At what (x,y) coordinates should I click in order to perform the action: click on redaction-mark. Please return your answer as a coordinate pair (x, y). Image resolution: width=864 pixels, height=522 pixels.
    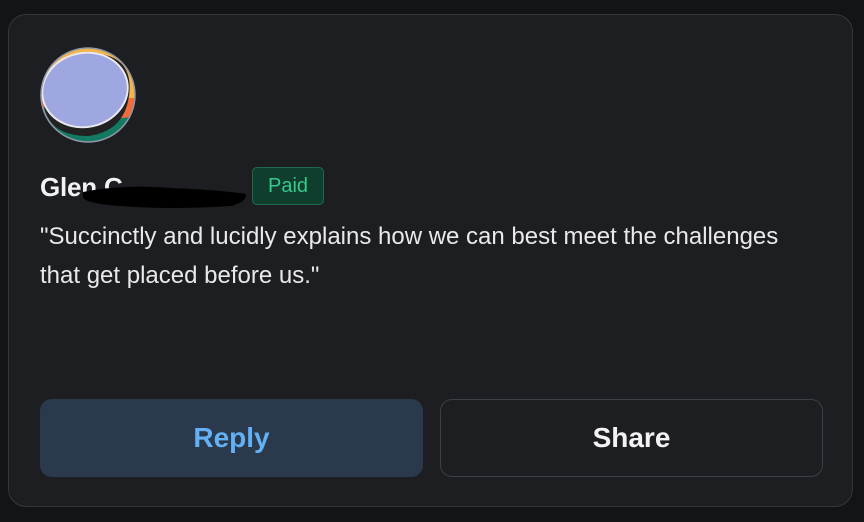
    Looking at the image, I should click on (165, 197).